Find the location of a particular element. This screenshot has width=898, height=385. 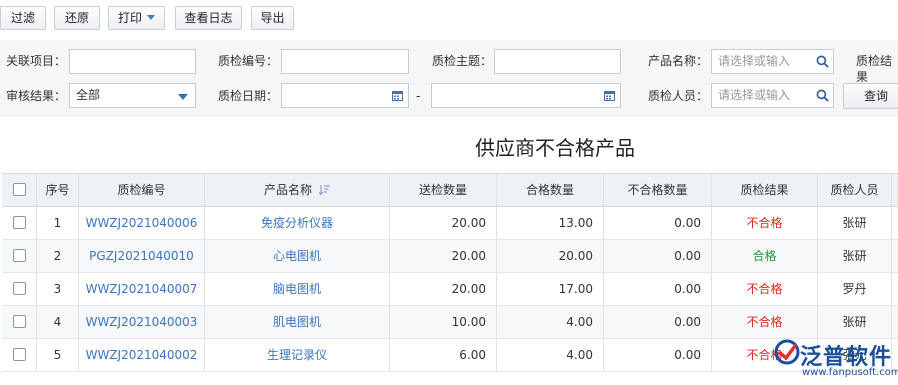

table-row: 2 PGZJ2021040010 心电图机 20.00 20.00 0.00 合格 张研 is located at coordinates (450, 256).